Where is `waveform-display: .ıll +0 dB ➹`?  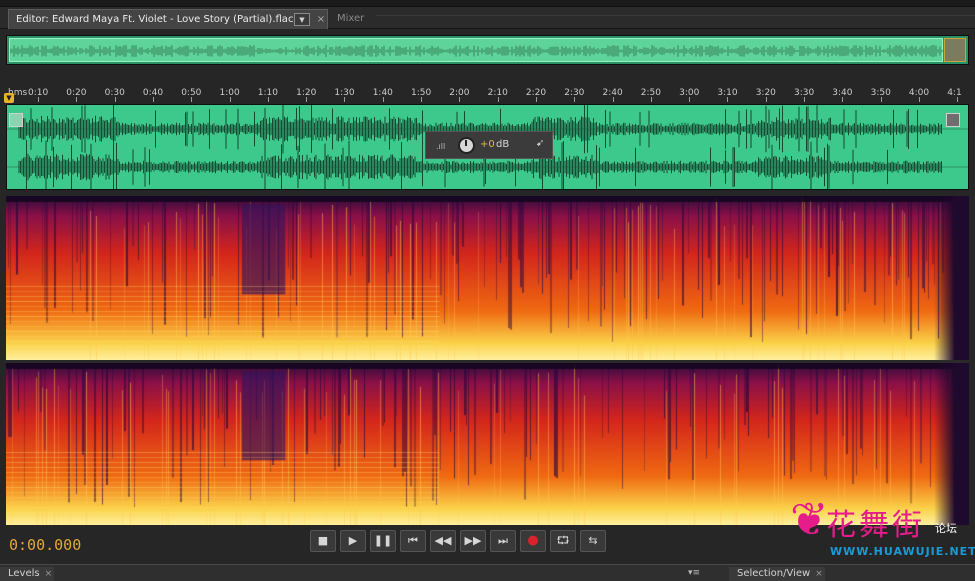 waveform-display: .ıll +0 dB ➹ is located at coordinates (487, 147).